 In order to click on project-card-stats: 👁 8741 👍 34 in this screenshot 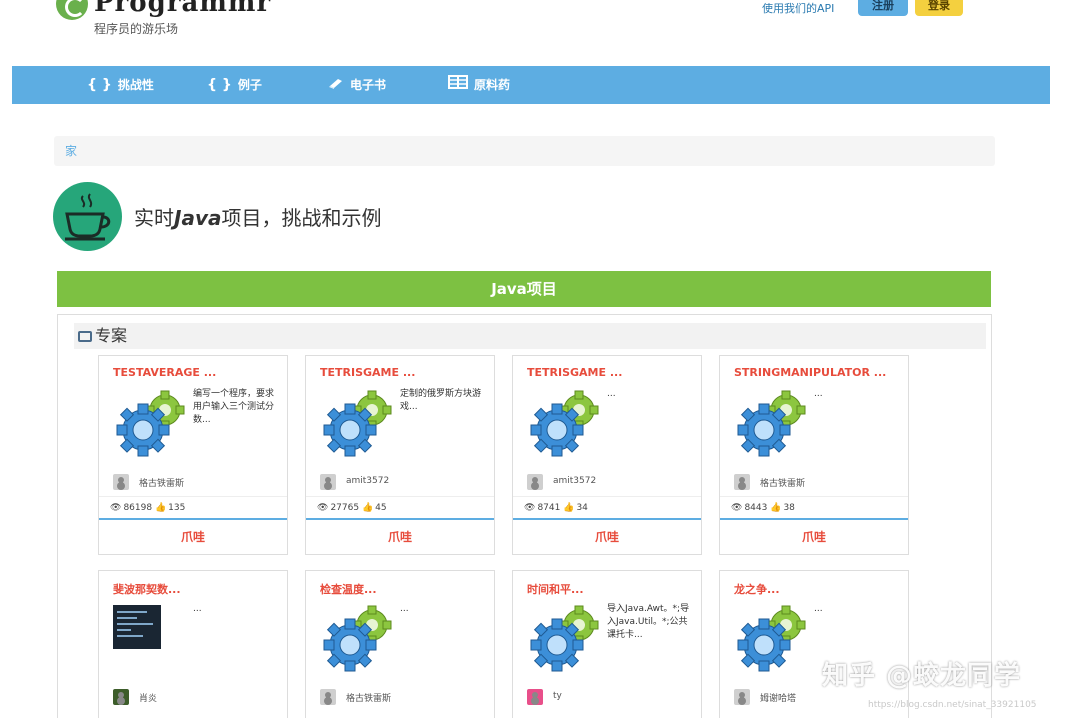, I will do `click(607, 508)`.